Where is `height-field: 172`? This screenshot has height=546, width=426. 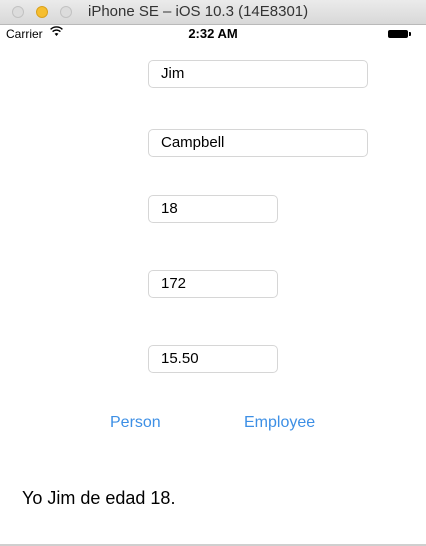 height-field: 172 is located at coordinates (213, 284).